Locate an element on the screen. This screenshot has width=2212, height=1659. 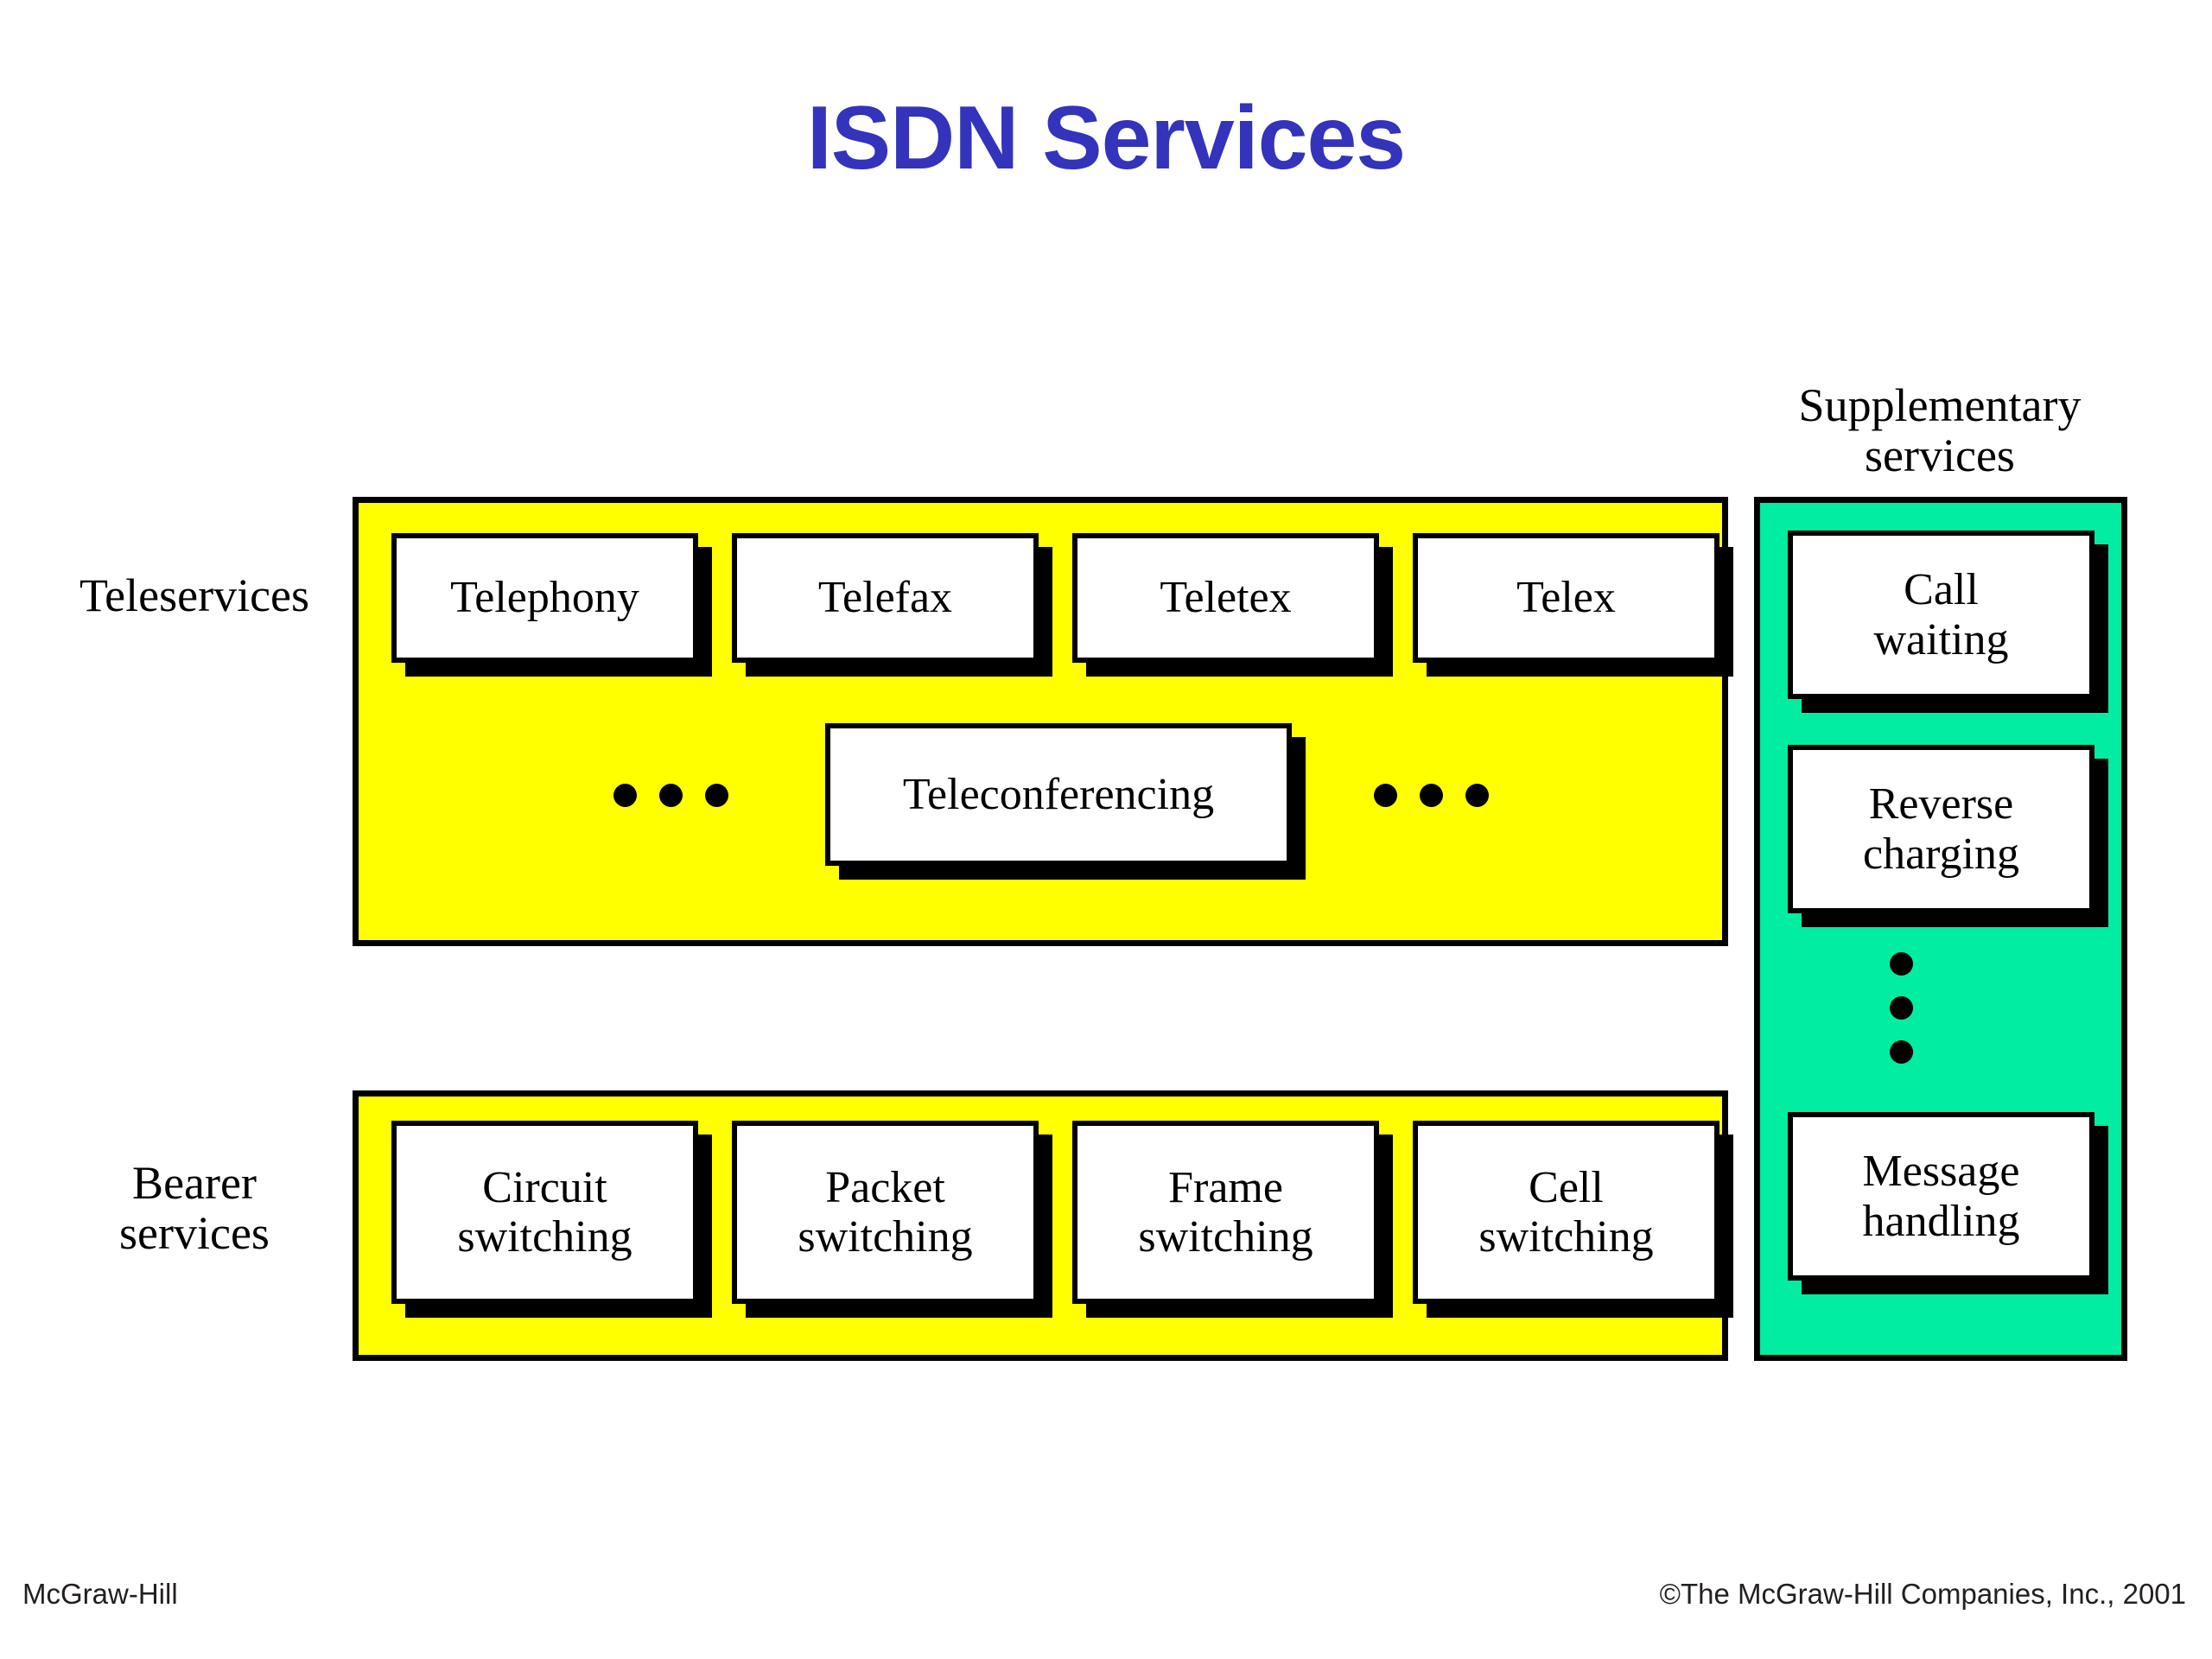
service-box-teleconferencing: Teleconferencing is located at coordinates (1058, 794).